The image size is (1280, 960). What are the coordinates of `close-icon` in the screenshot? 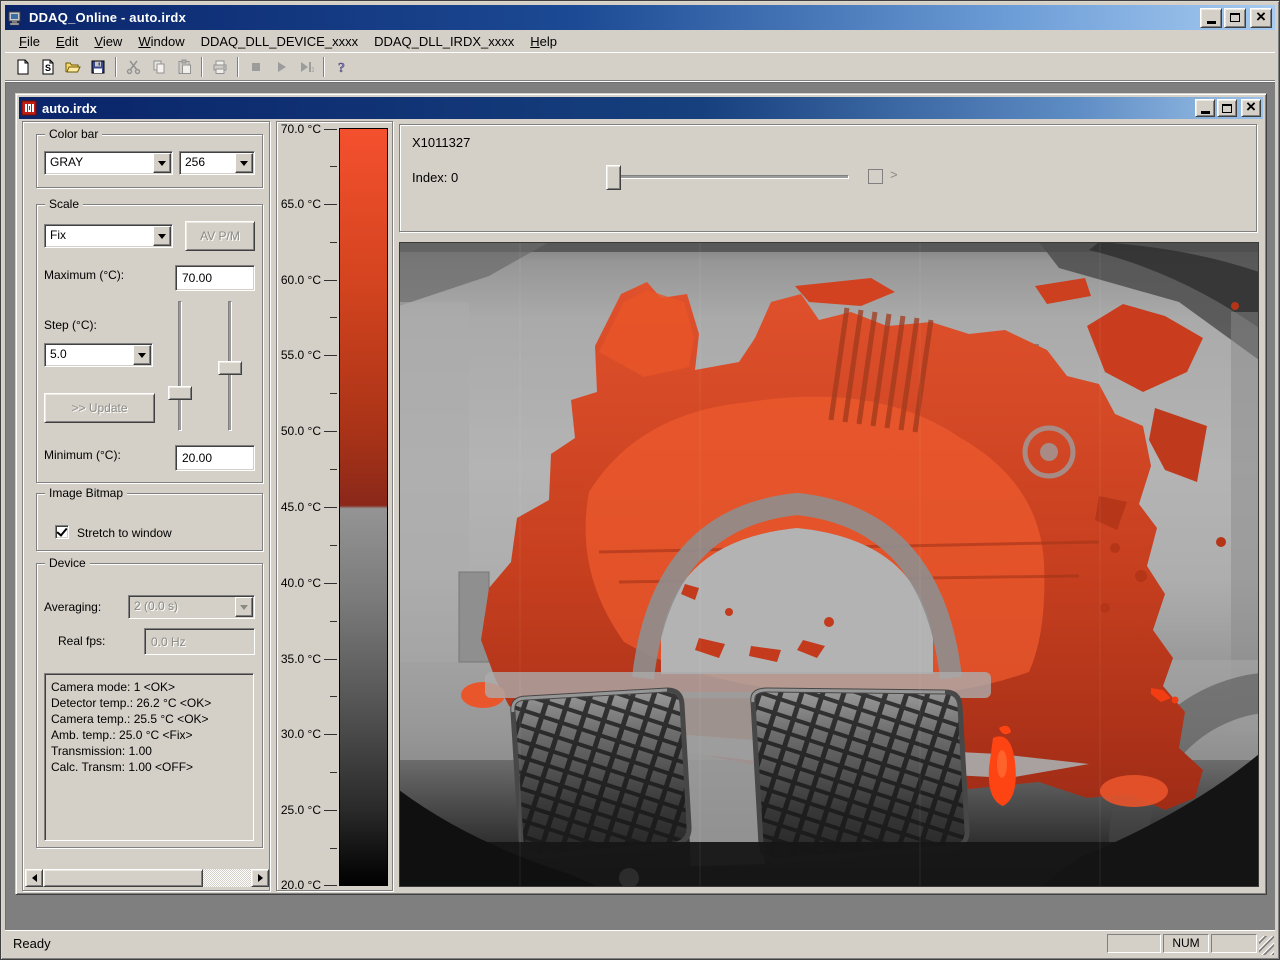 It's located at (1261, 17).